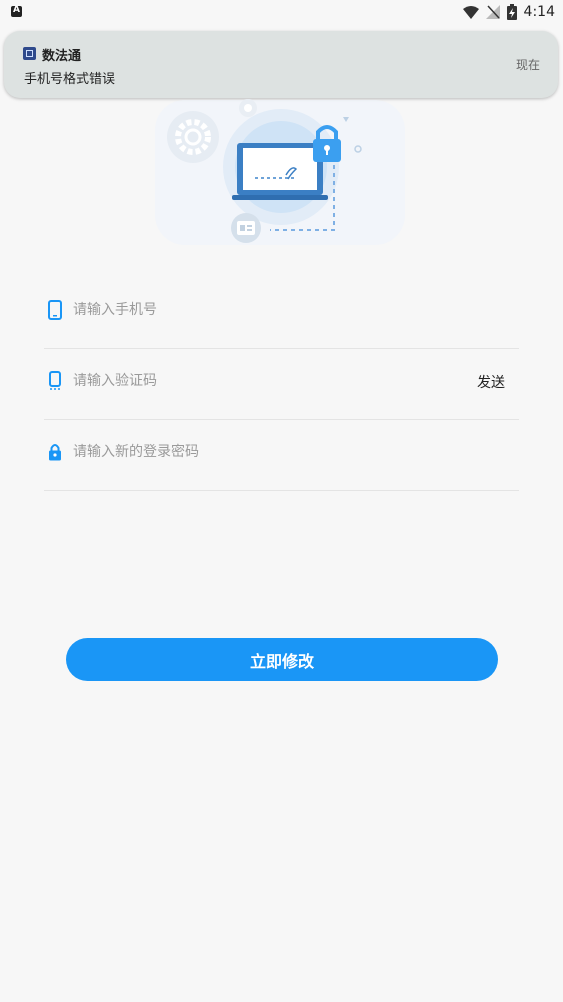 The height and width of the screenshot is (1002, 563). What do you see at coordinates (16, 11) in the screenshot?
I see `app-indicator-icon` at bounding box center [16, 11].